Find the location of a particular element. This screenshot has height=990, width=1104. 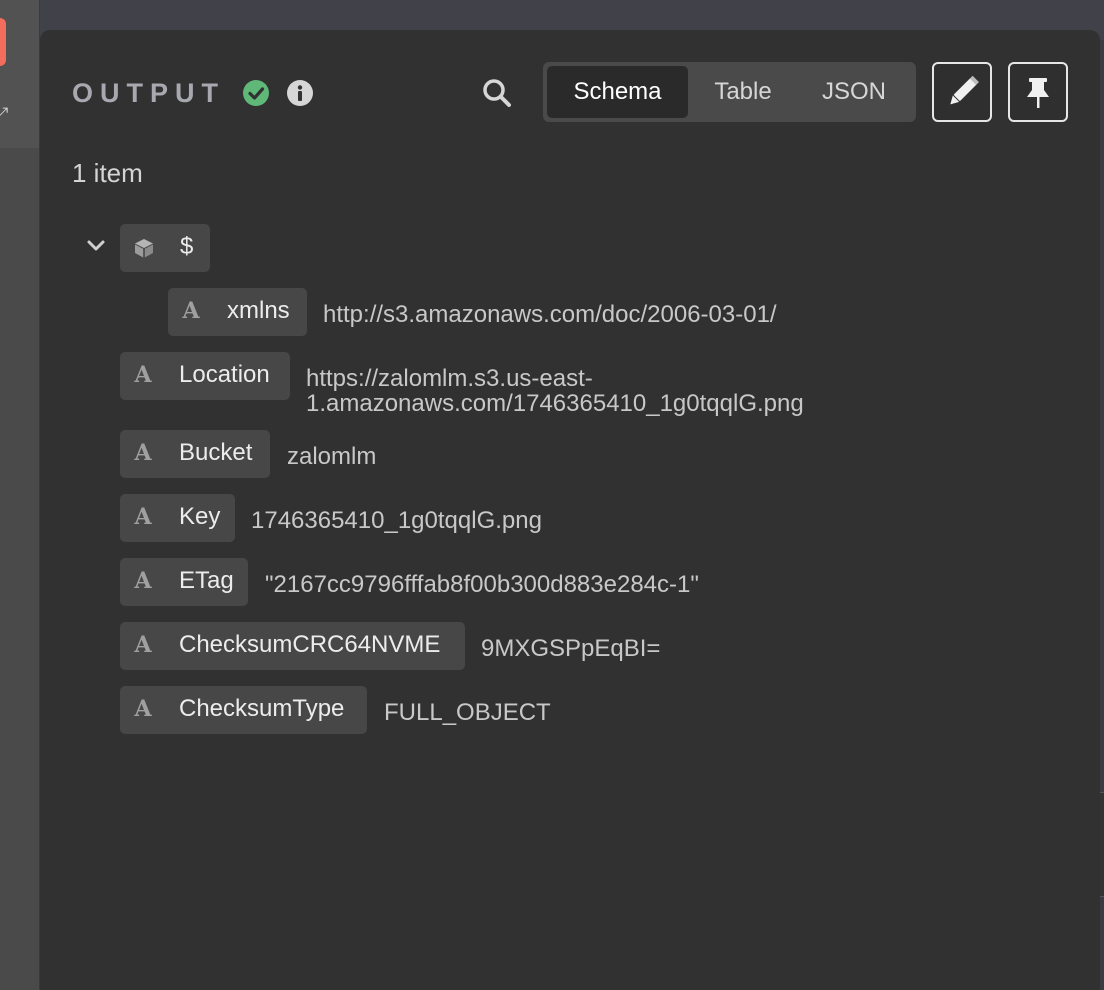

search-icon is located at coordinates (497, 93).